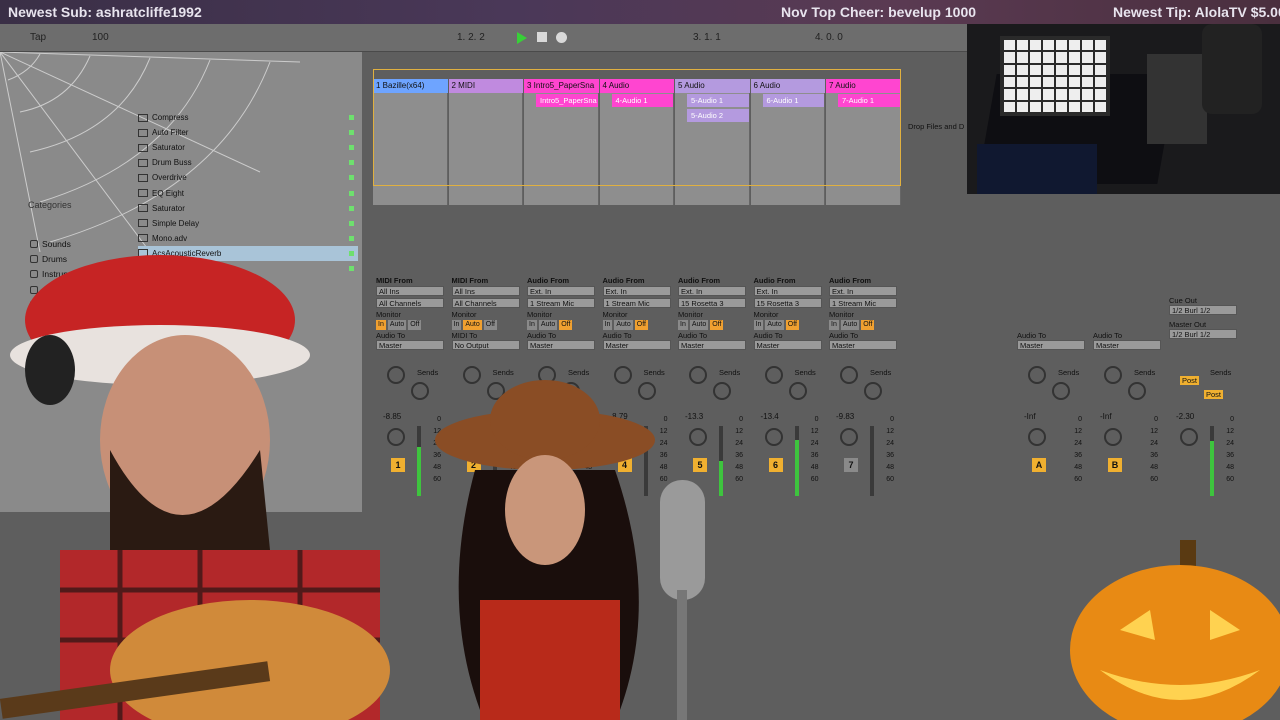 The width and height of the screenshot is (1280, 720). Describe the element at coordinates (248, 117) in the screenshot. I see `browser-item: Compress` at that location.